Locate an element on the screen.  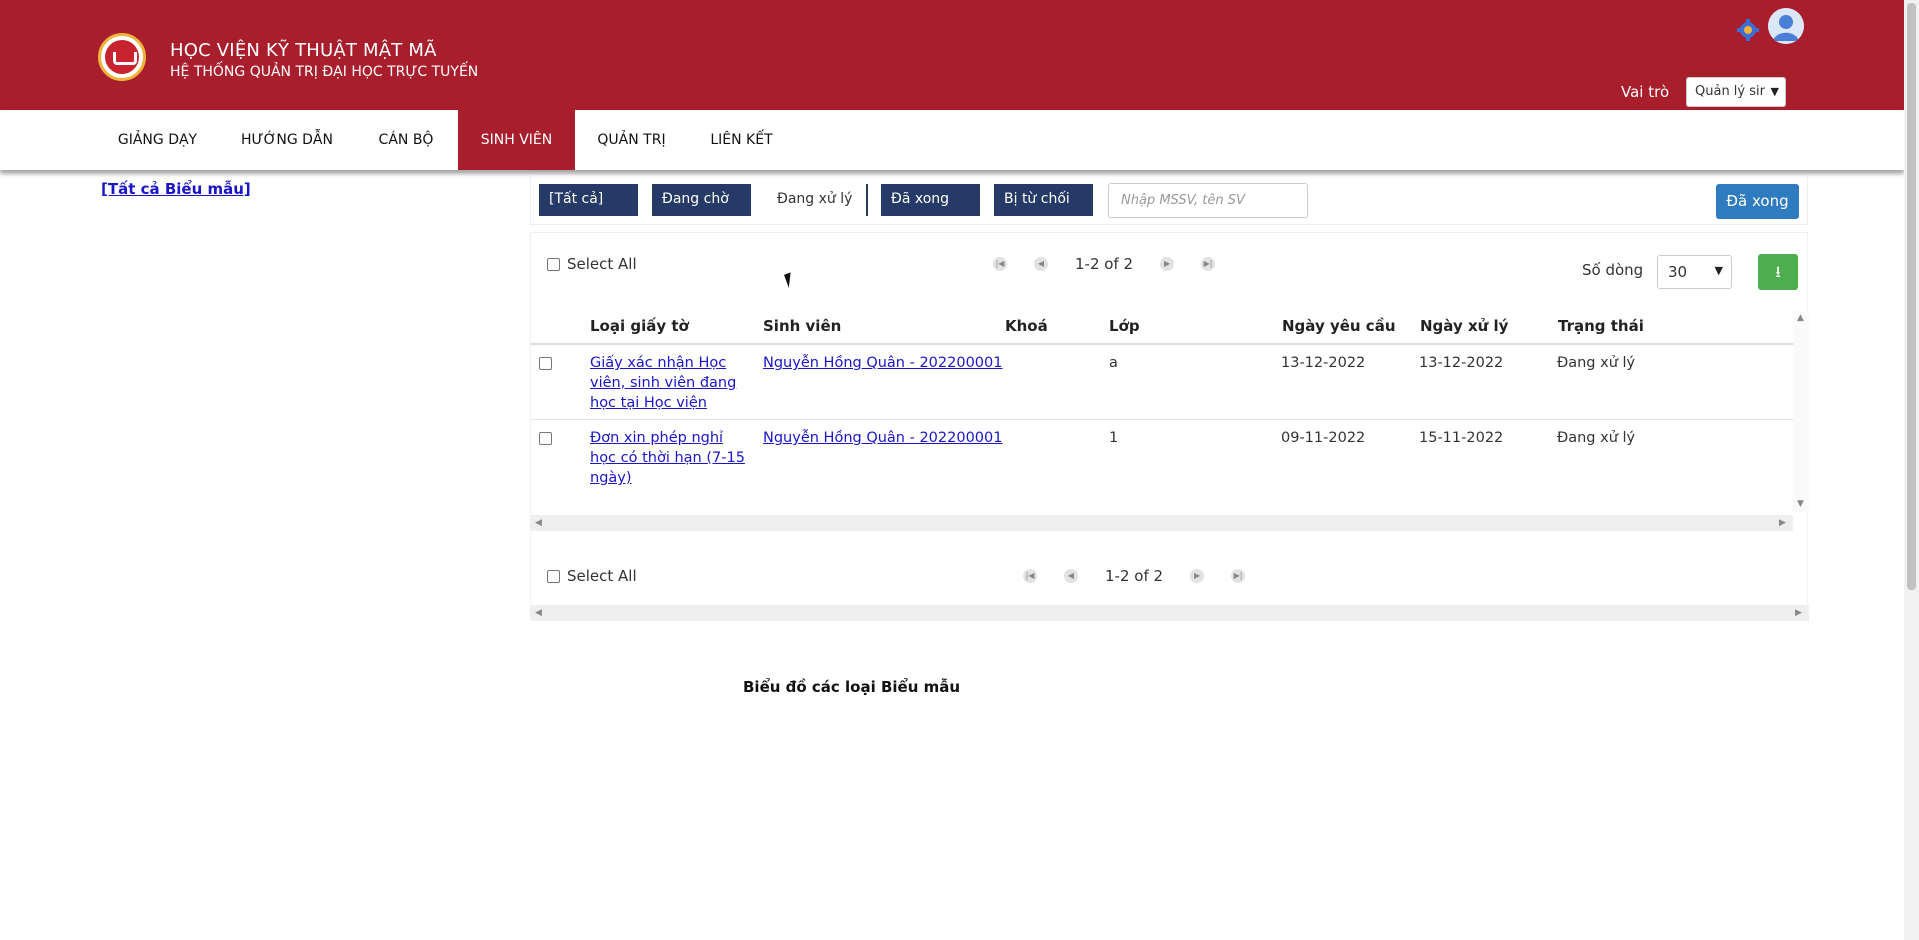
col-header-status: Trạng thái is located at coordinates (1601, 326).